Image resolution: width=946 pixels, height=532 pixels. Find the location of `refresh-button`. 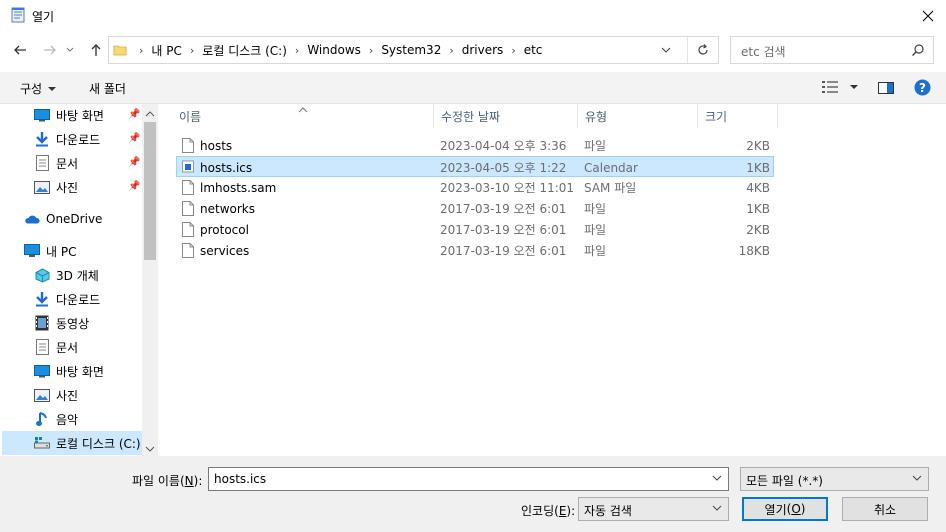

refresh-button is located at coordinates (702, 50).